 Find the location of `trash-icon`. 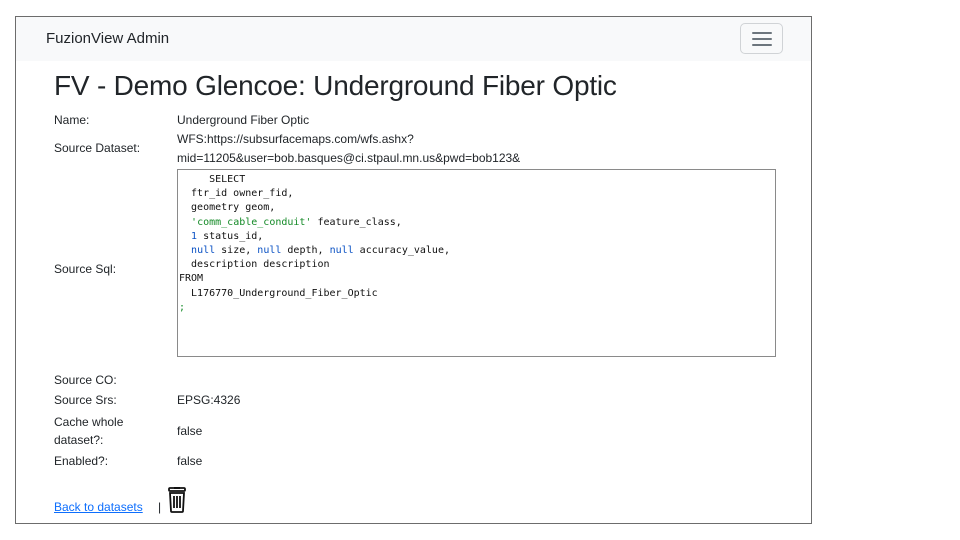

trash-icon is located at coordinates (177, 500).